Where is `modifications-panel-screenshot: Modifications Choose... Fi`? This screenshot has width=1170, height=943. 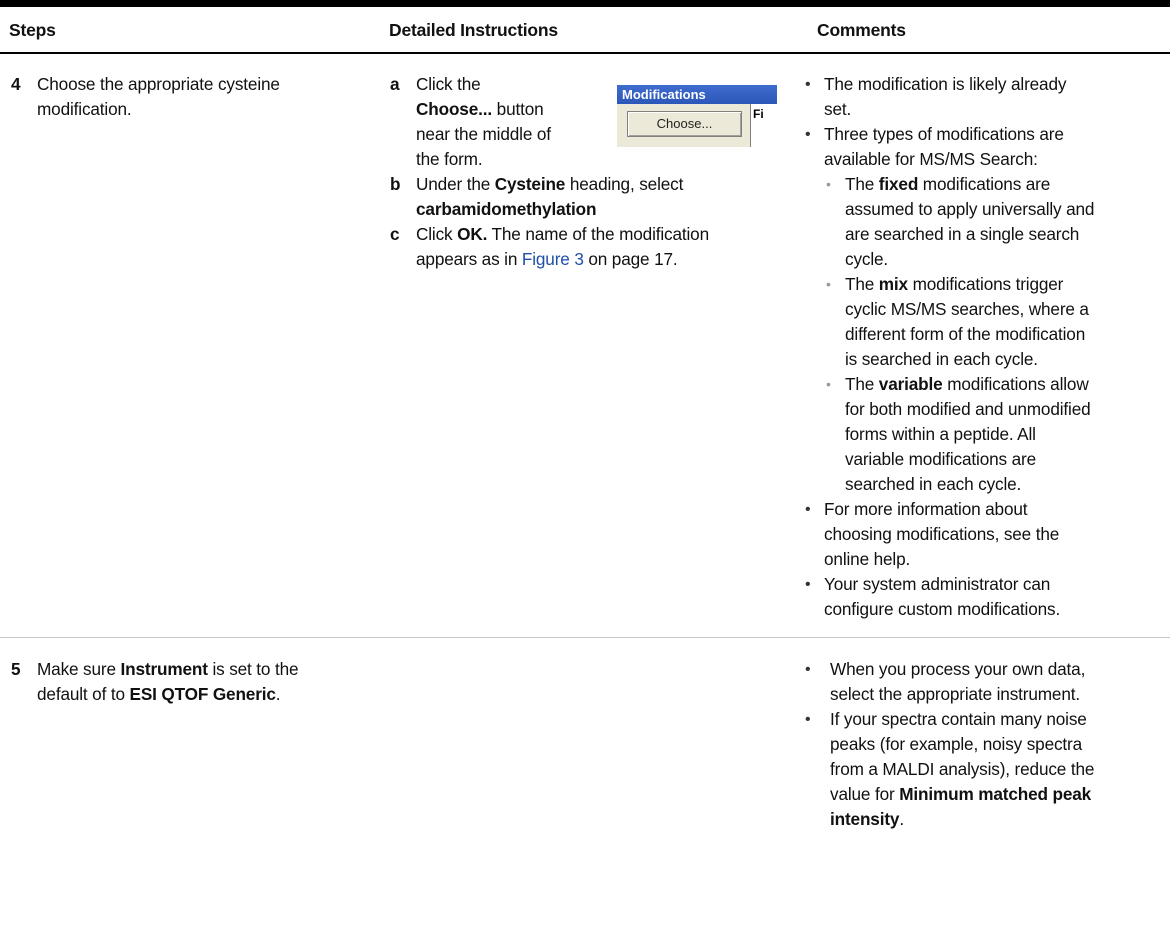
modifications-panel-screenshot: Modifications Choose... Fi is located at coordinates (697, 116).